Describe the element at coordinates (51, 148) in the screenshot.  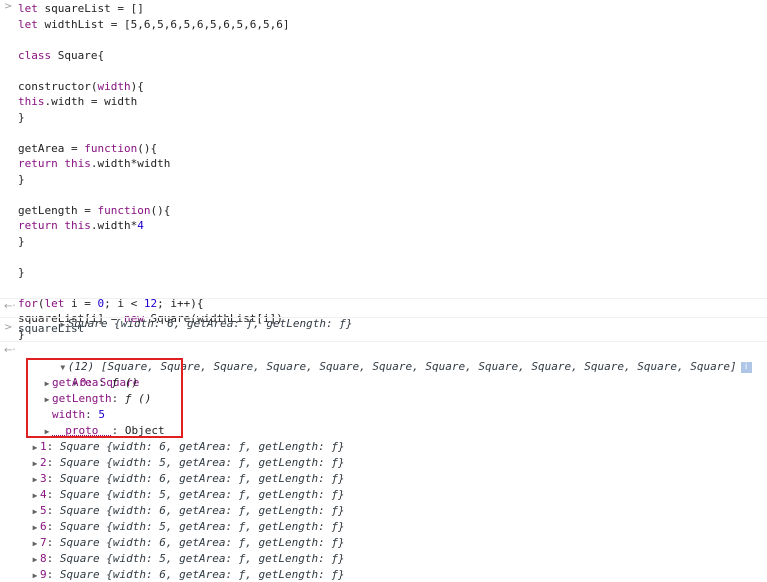
I see `code-token: getArea =` at that location.